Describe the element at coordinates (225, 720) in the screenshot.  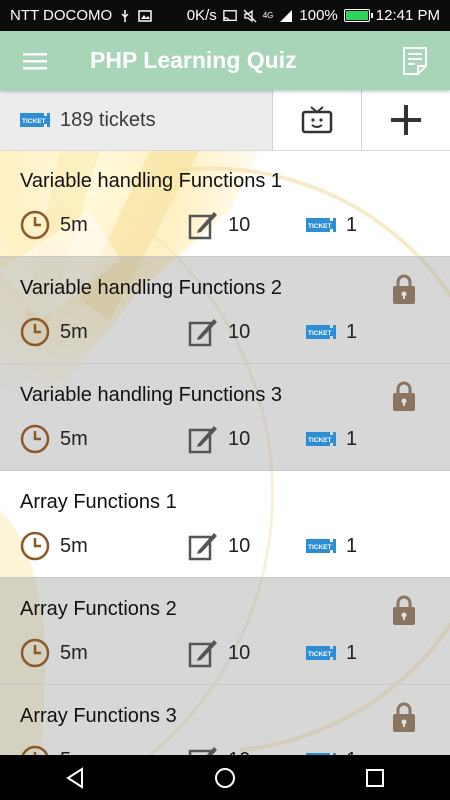
I see `quiz-item: Array Functions 3 5m 10 TICKET 1` at that location.